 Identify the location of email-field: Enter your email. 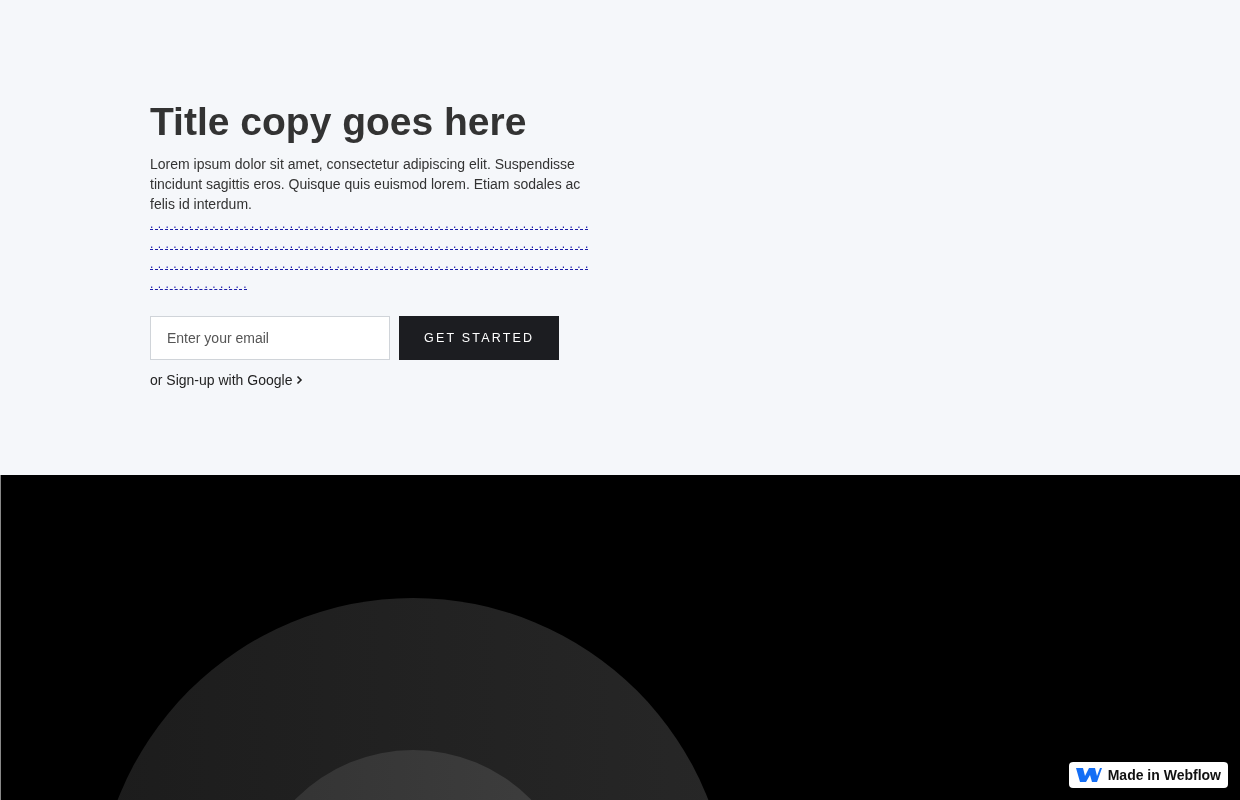
(270, 338).